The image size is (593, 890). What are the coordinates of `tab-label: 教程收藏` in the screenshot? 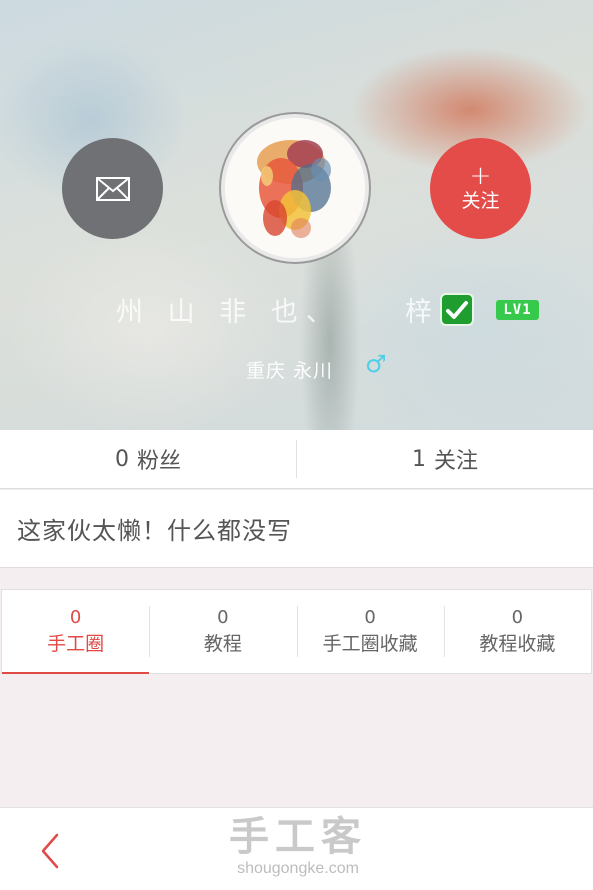 It's located at (517, 643).